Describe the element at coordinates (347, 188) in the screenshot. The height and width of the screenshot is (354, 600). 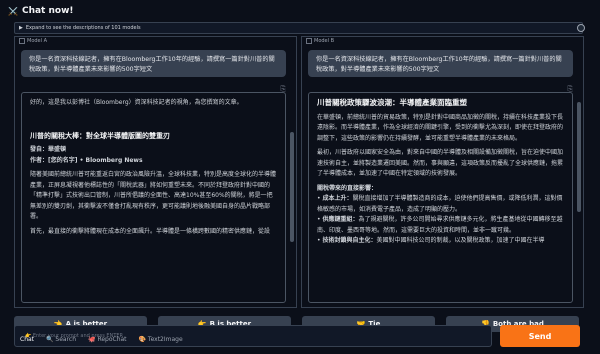
I see `response-section: 關稅帶來的直接影響：` at that location.